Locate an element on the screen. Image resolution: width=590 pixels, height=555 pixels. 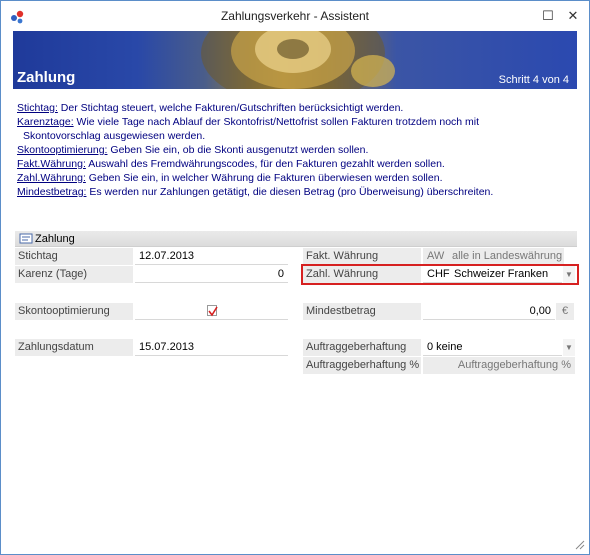
header-banner: Zahlung Schritt 4 von 4 is located at coordinates (295, 60).